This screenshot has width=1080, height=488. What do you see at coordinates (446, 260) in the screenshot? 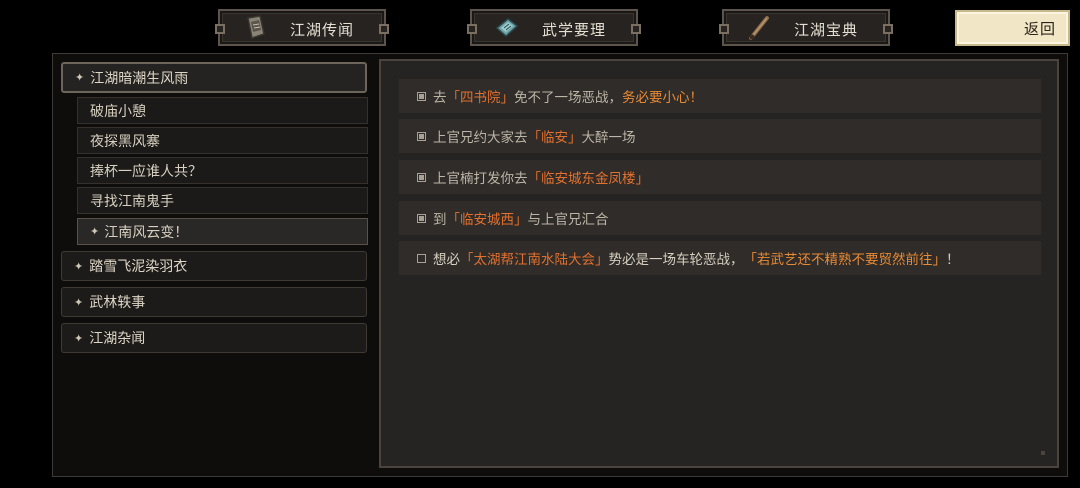
I see `objective-text: 想必` at bounding box center [446, 260].